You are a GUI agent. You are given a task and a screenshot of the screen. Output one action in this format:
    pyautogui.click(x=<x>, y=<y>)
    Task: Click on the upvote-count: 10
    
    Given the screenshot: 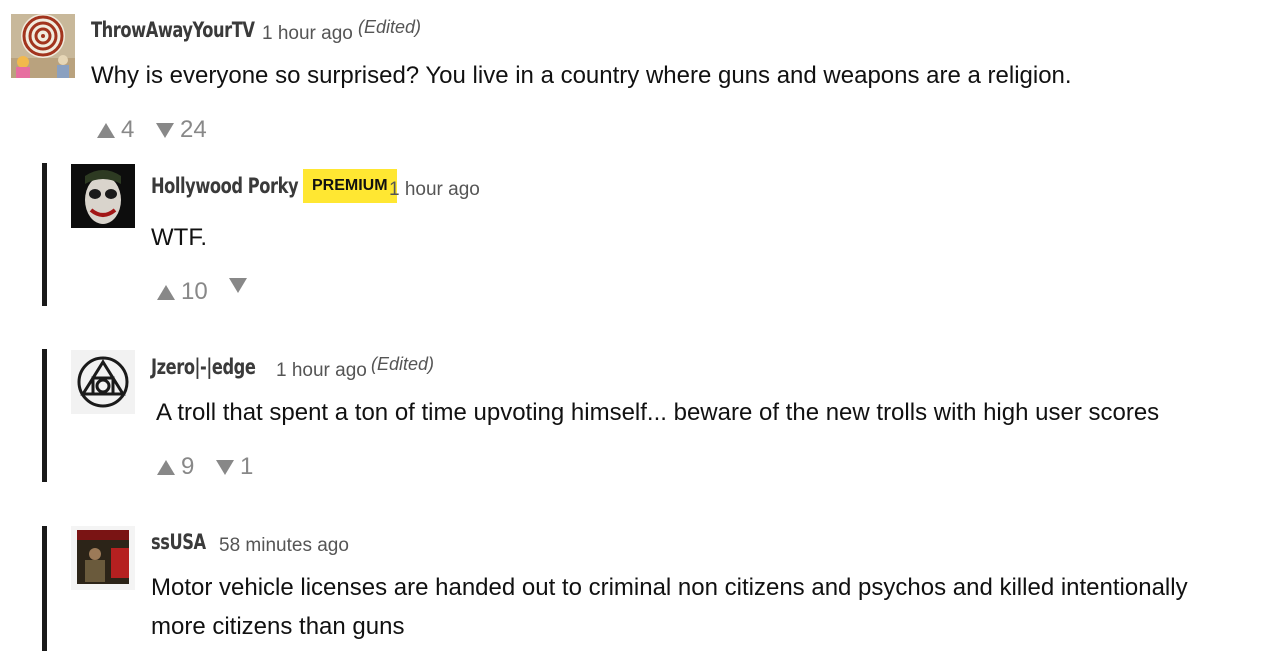 What is the action you would take?
    pyautogui.click(x=194, y=291)
    